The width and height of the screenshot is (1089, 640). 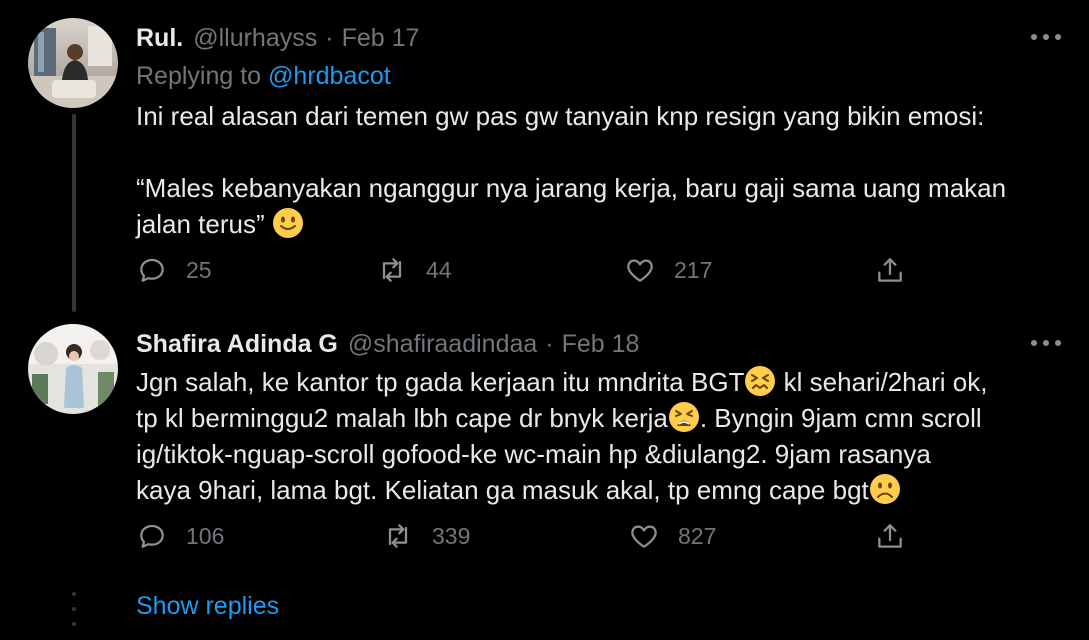 I want to click on reply-count: 106, so click(x=205, y=535).